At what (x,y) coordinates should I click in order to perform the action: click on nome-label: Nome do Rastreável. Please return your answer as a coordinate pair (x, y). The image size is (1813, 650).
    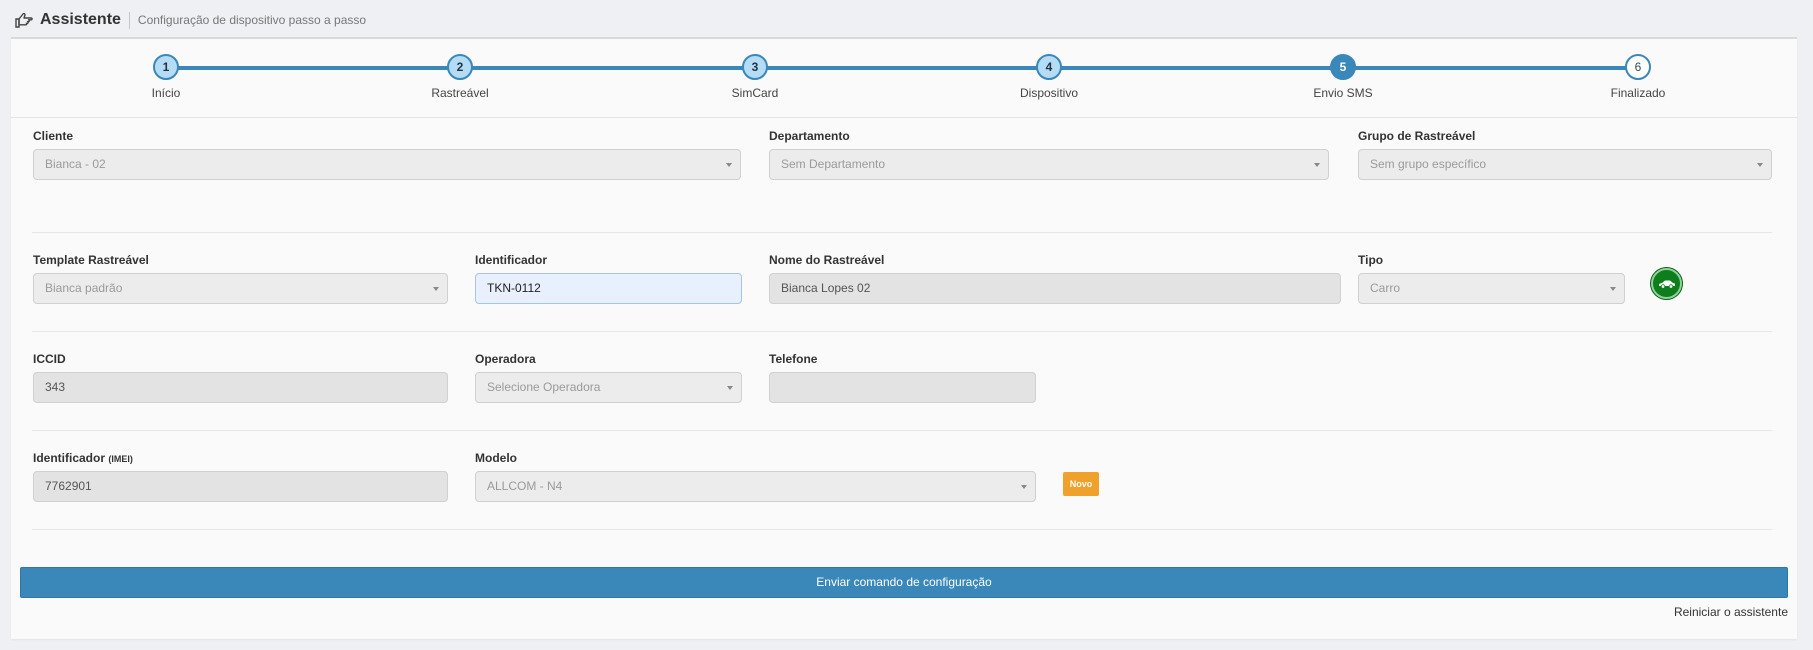
    Looking at the image, I should click on (827, 260).